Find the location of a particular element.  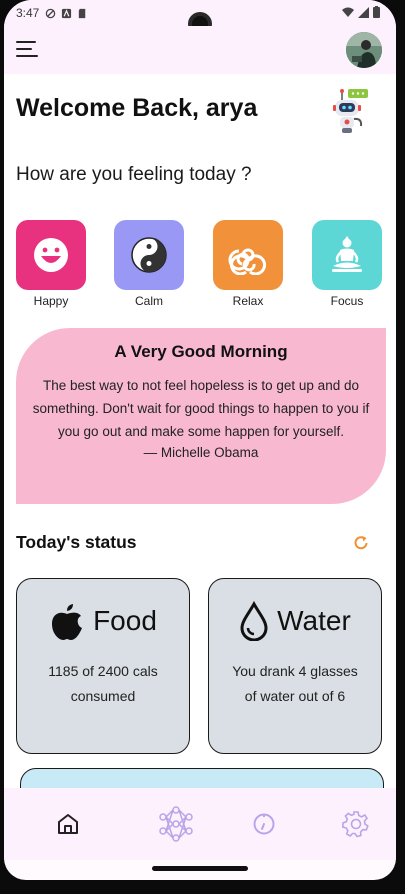

home-indicator is located at coordinates (200, 868).